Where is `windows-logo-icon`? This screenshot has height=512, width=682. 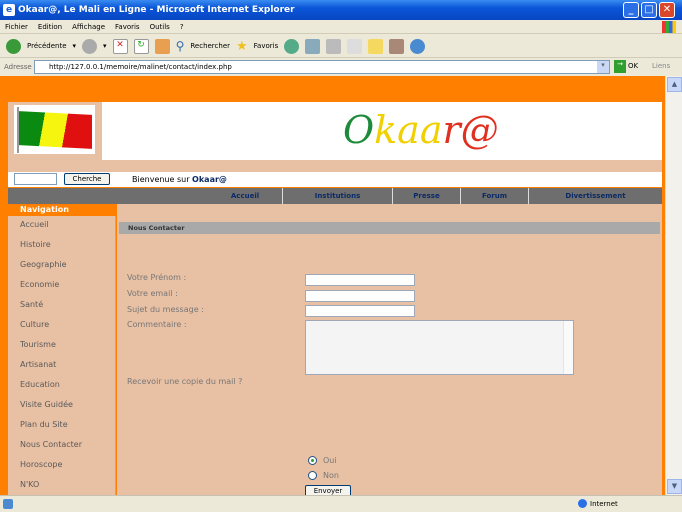
windows-logo-icon is located at coordinates (669, 27).